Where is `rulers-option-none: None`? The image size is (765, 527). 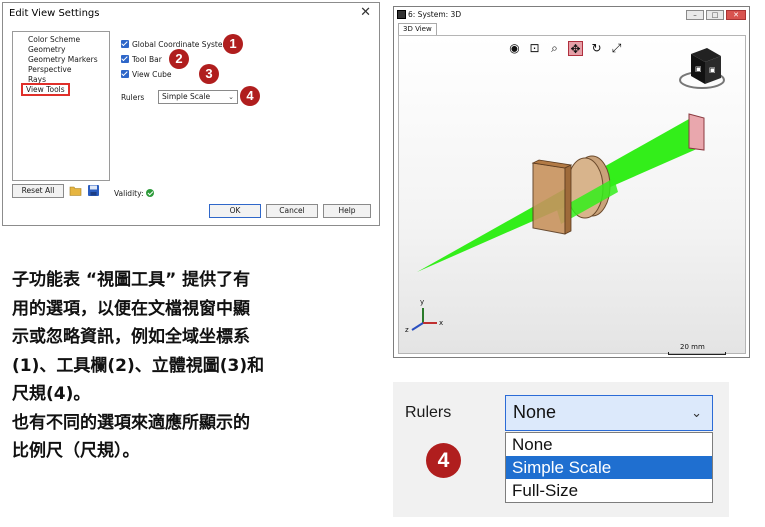 rulers-option-none: None is located at coordinates (609, 444).